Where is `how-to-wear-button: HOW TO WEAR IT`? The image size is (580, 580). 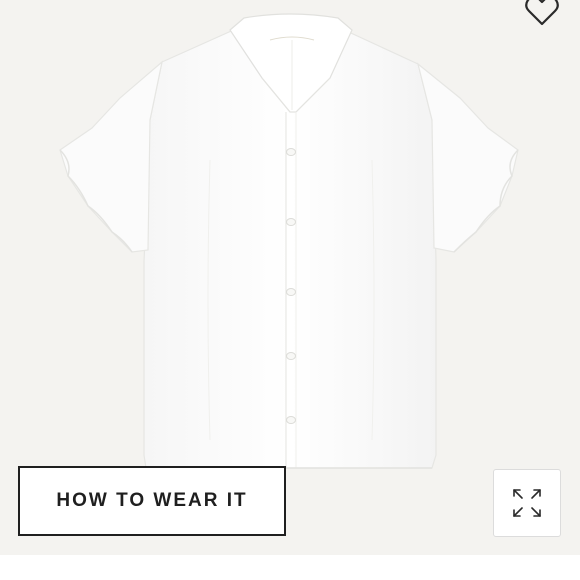
how-to-wear-button: HOW TO WEAR IT is located at coordinates (152, 501).